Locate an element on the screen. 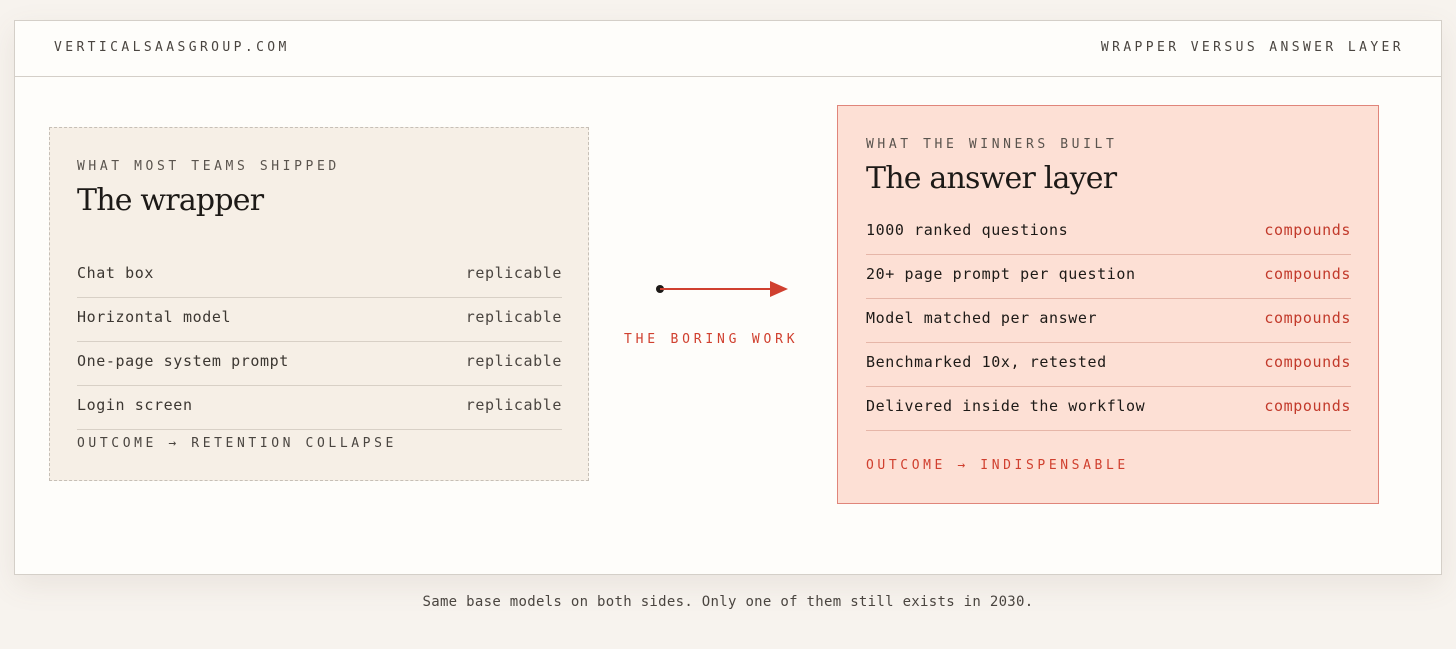 This screenshot has width=1456, height=649. answer-layer-kicker: WHAT THE WINNERS BUILT is located at coordinates (992, 144).